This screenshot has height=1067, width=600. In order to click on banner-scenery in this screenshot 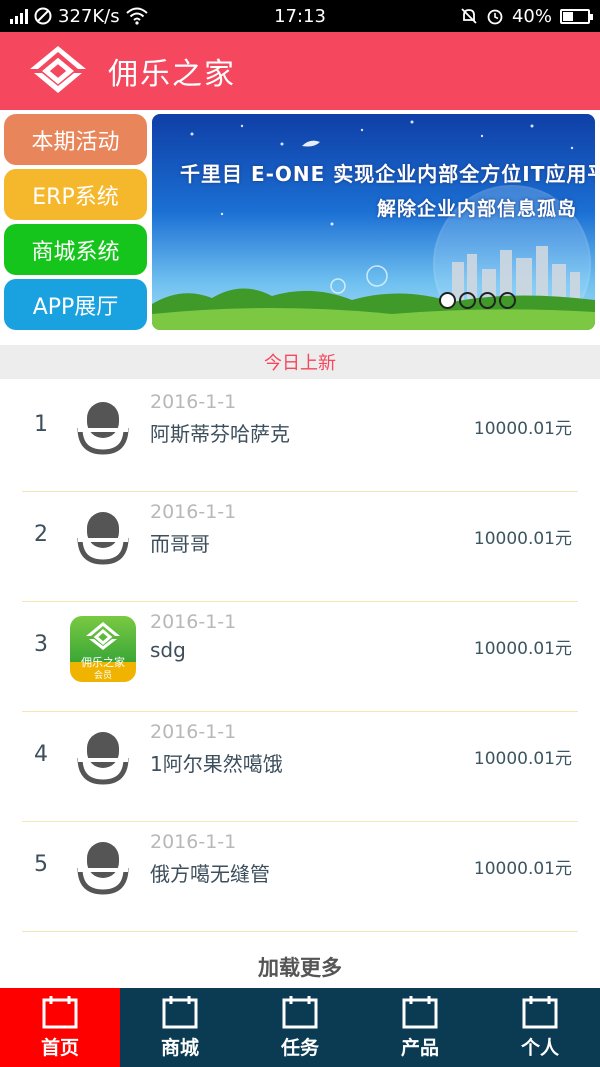, I will do `click(373, 225)`.